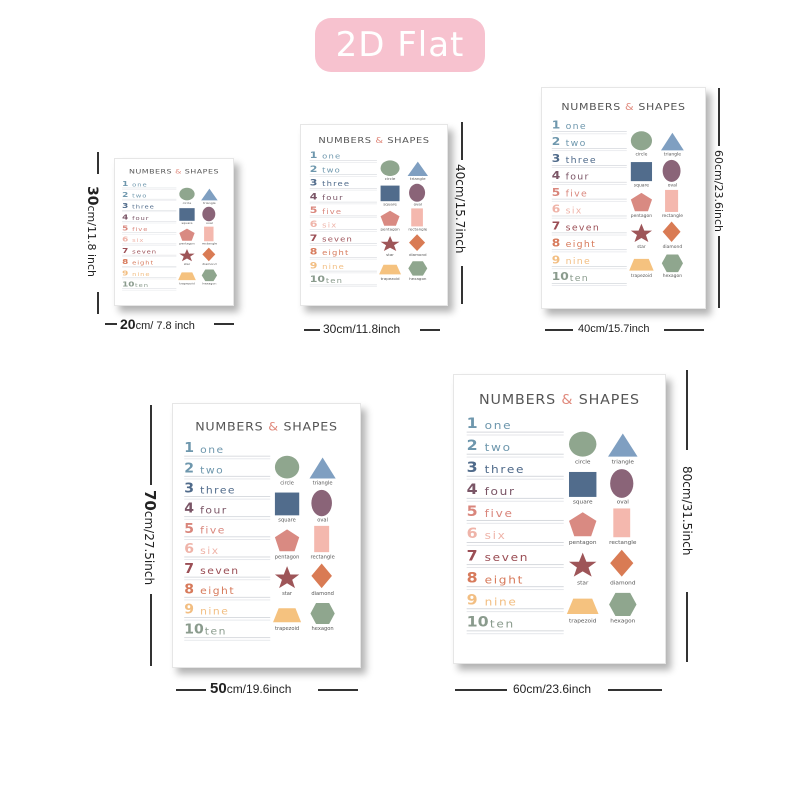 The image size is (800, 800). What do you see at coordinates (515, 557) in the screenshot?
I see `number-row-seven: 7 seven` at bounding box center [515, 557].